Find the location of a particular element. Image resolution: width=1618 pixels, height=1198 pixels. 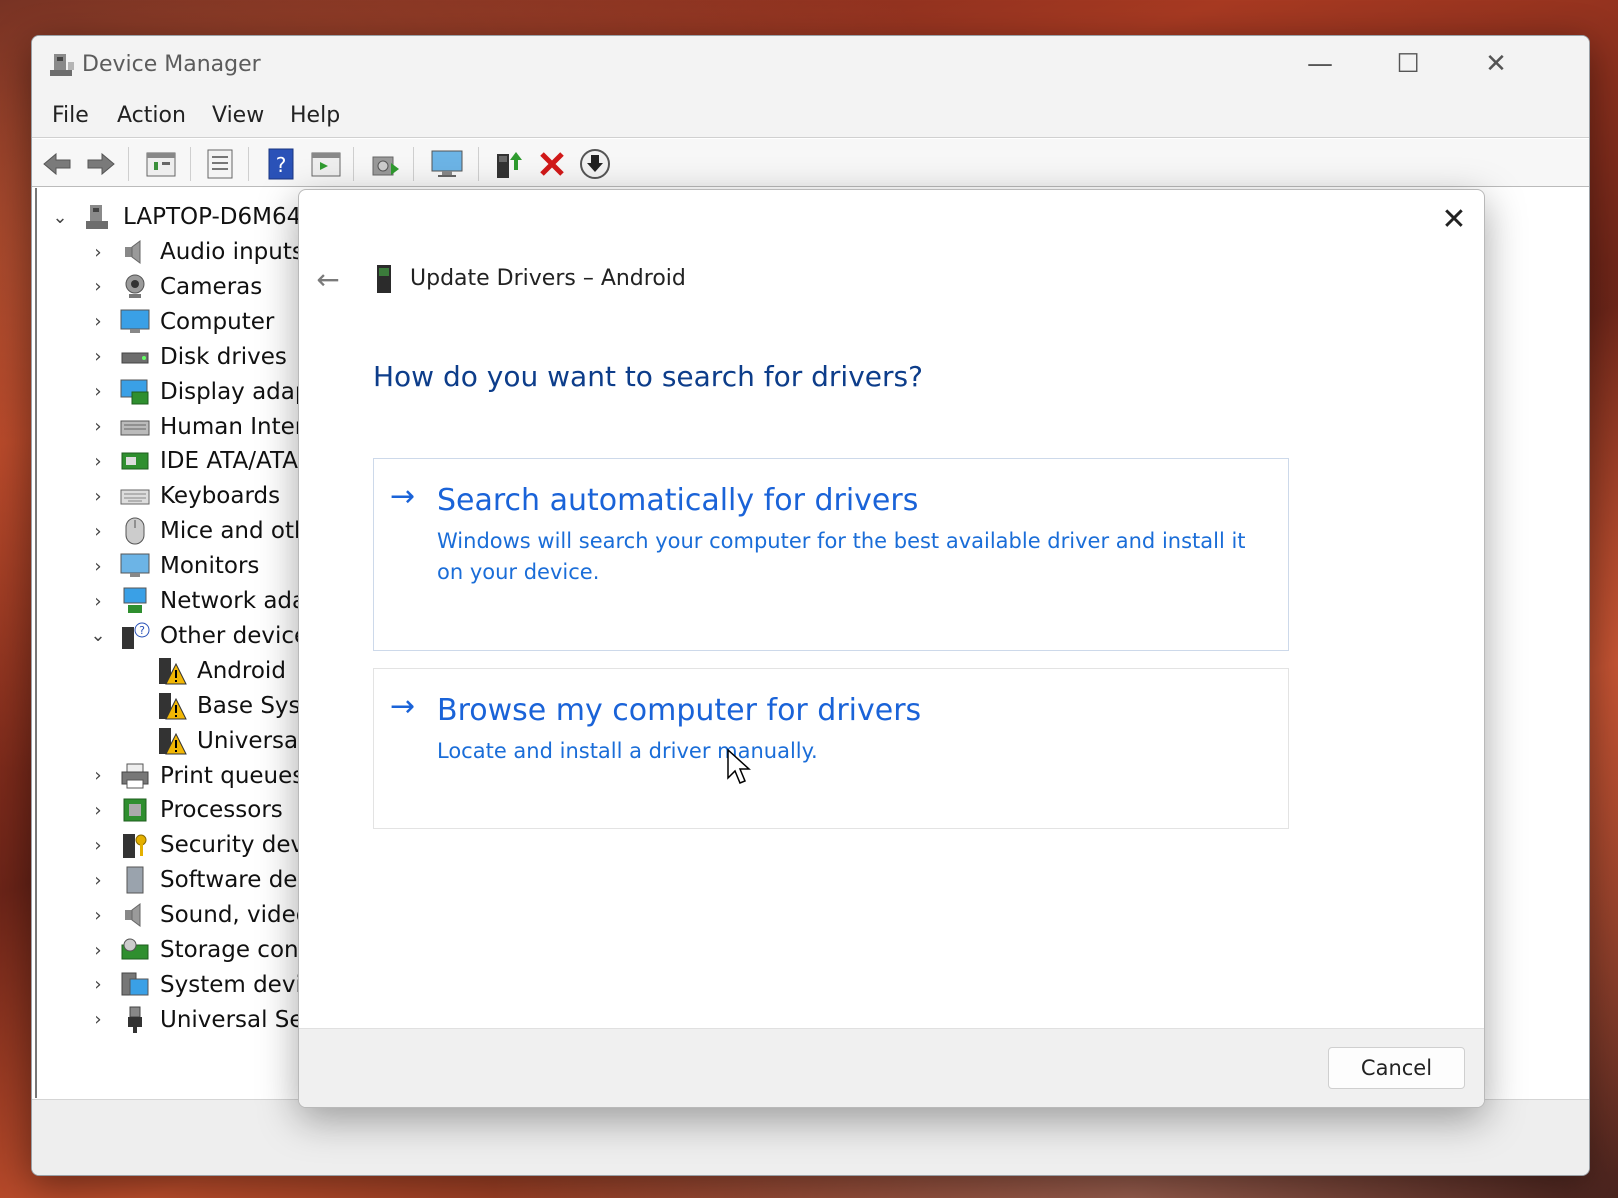

tree-item-label: Other devices is located at coordinates (240, 635).